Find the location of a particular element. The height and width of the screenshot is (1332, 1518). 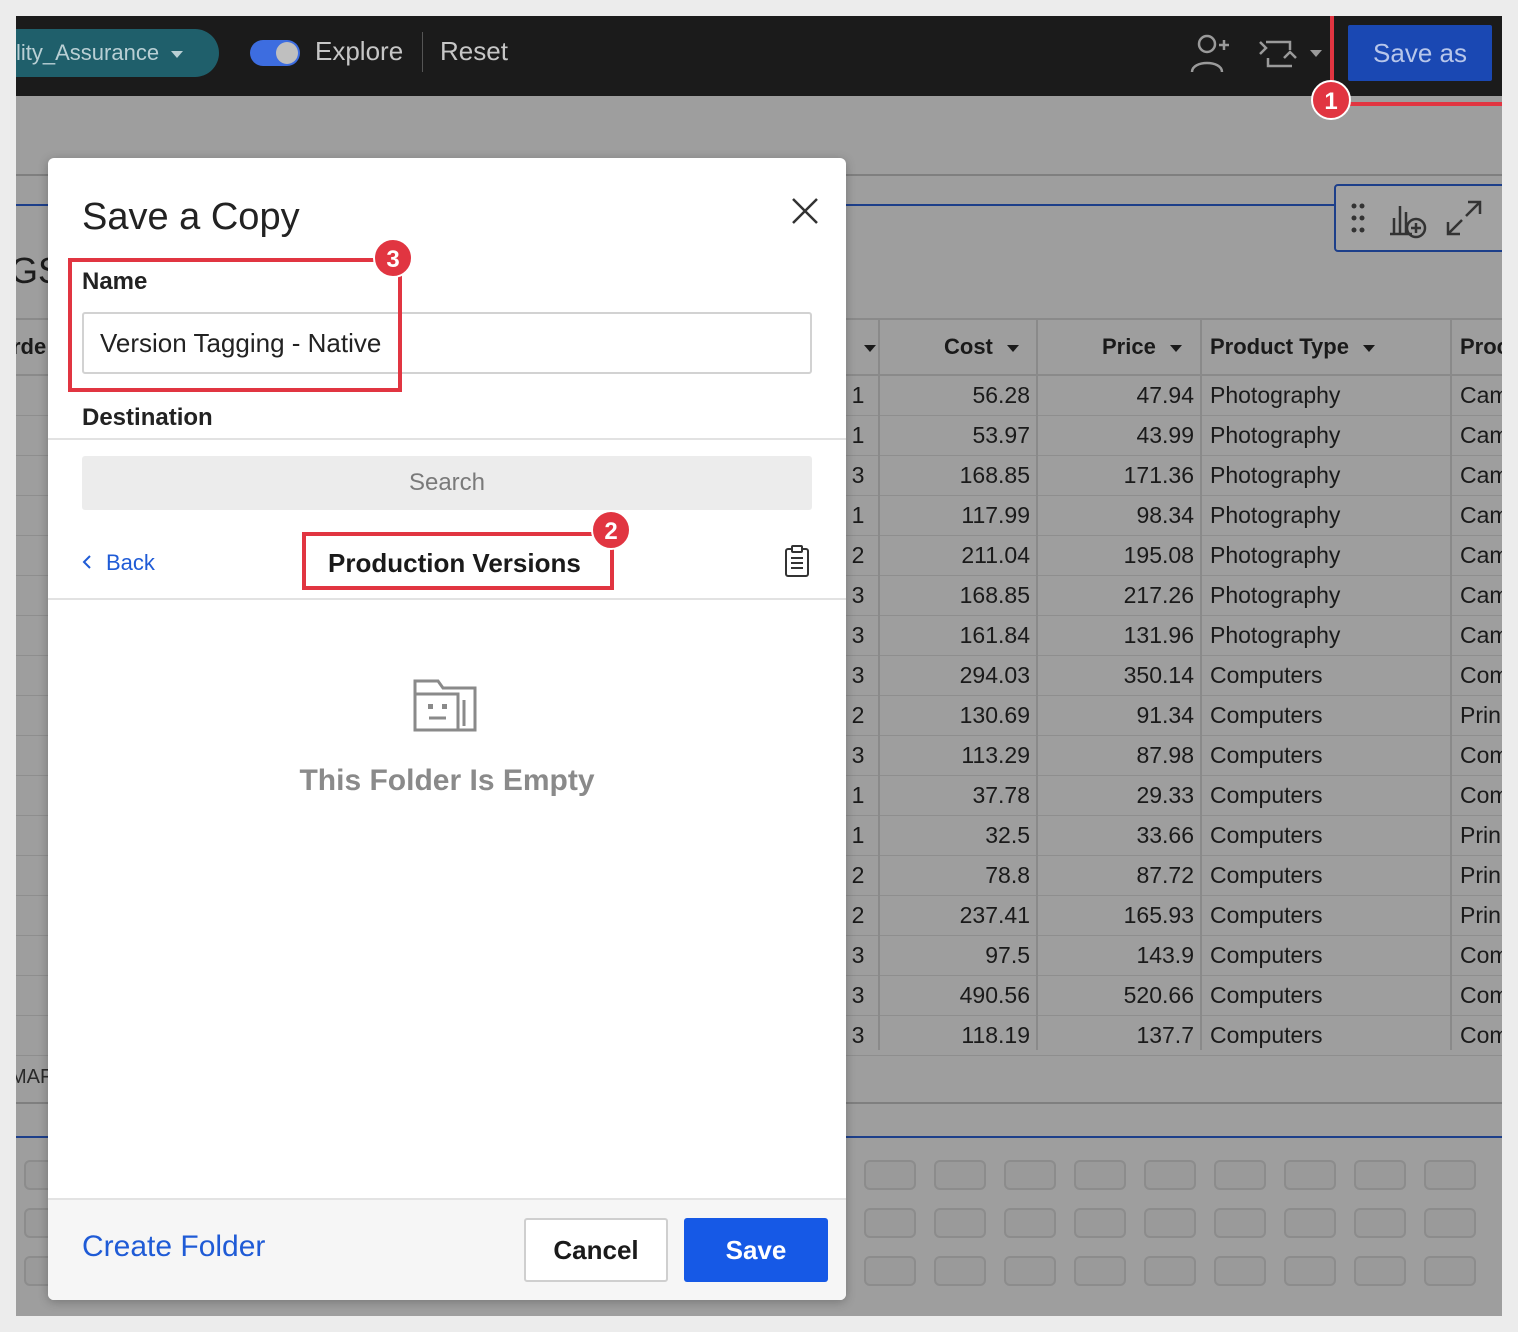

clipboard-icon is located at coordinates (797, 561).